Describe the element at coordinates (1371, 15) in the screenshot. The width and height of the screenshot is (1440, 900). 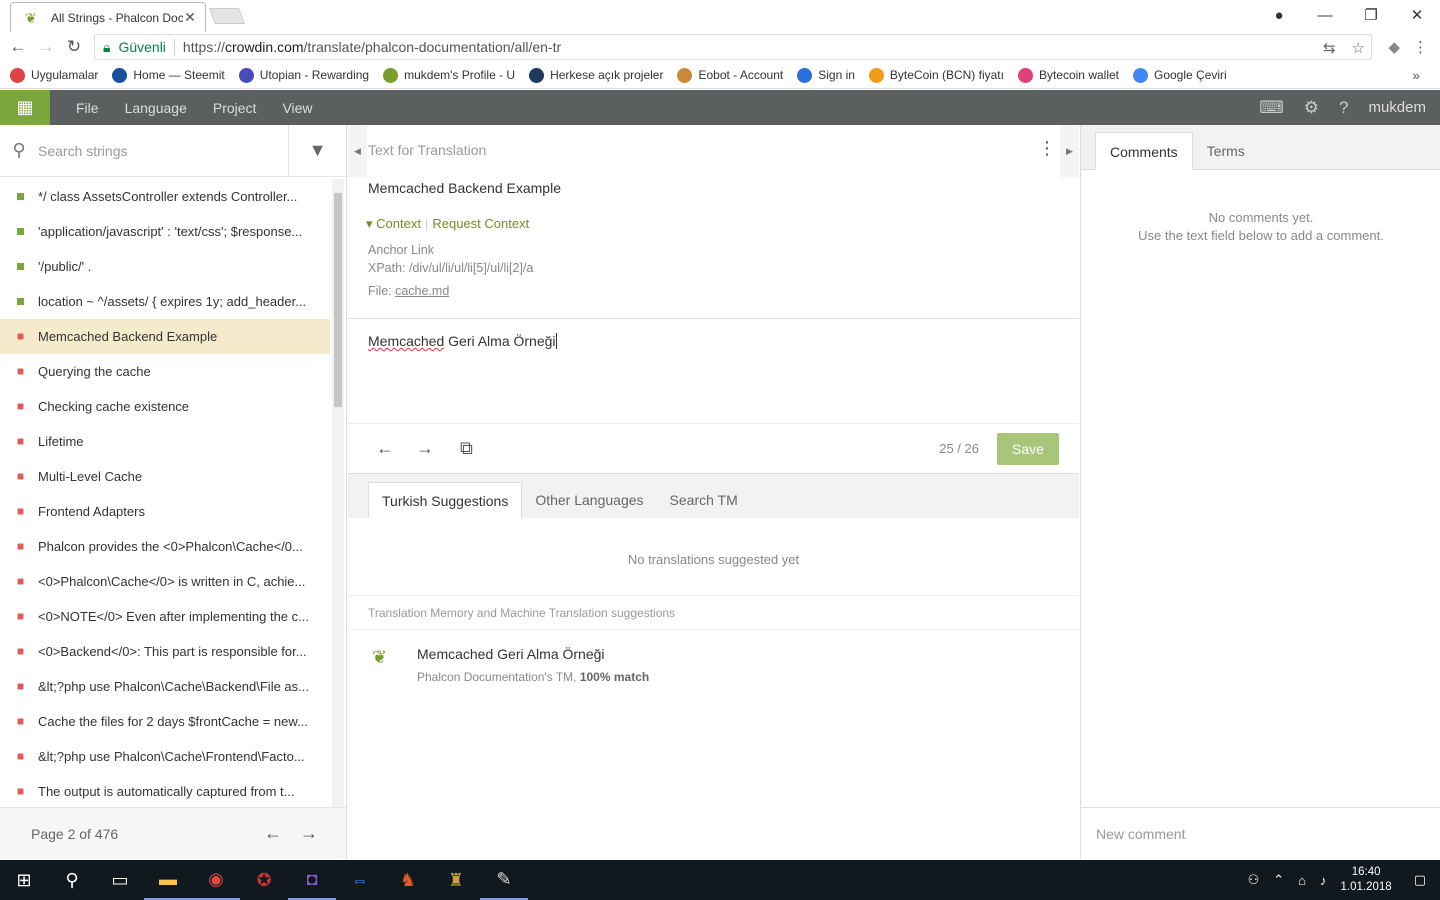
I see `maximize-icon: ❐` at that location.